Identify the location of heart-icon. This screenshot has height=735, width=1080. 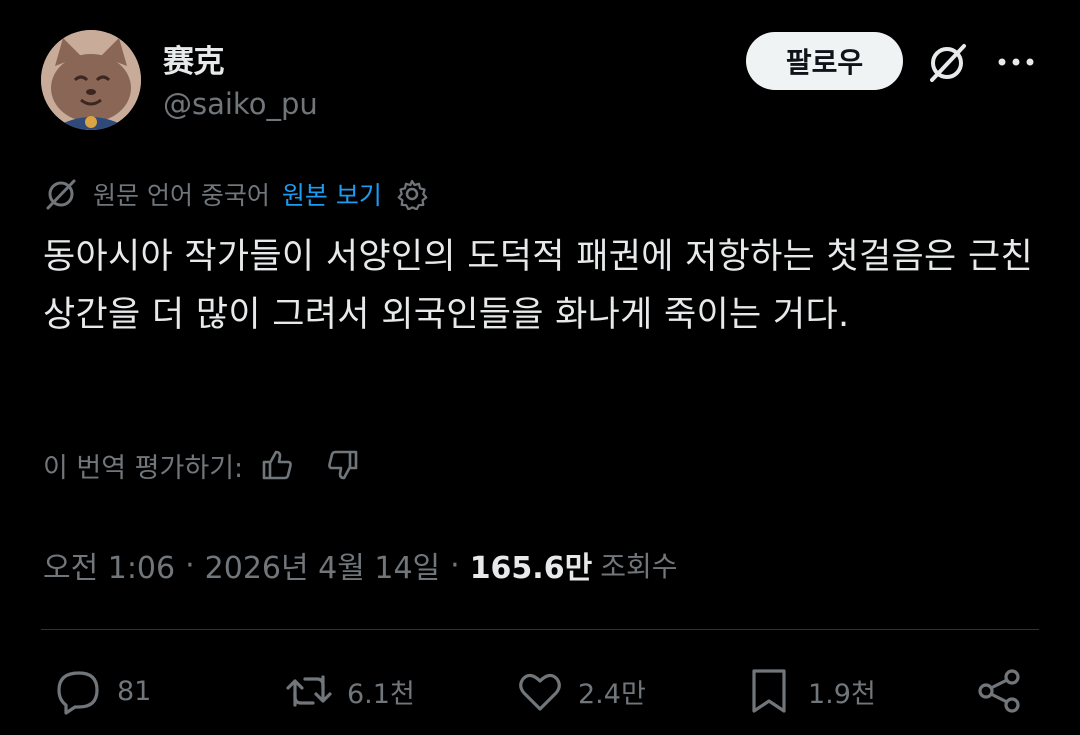
(540, 692).